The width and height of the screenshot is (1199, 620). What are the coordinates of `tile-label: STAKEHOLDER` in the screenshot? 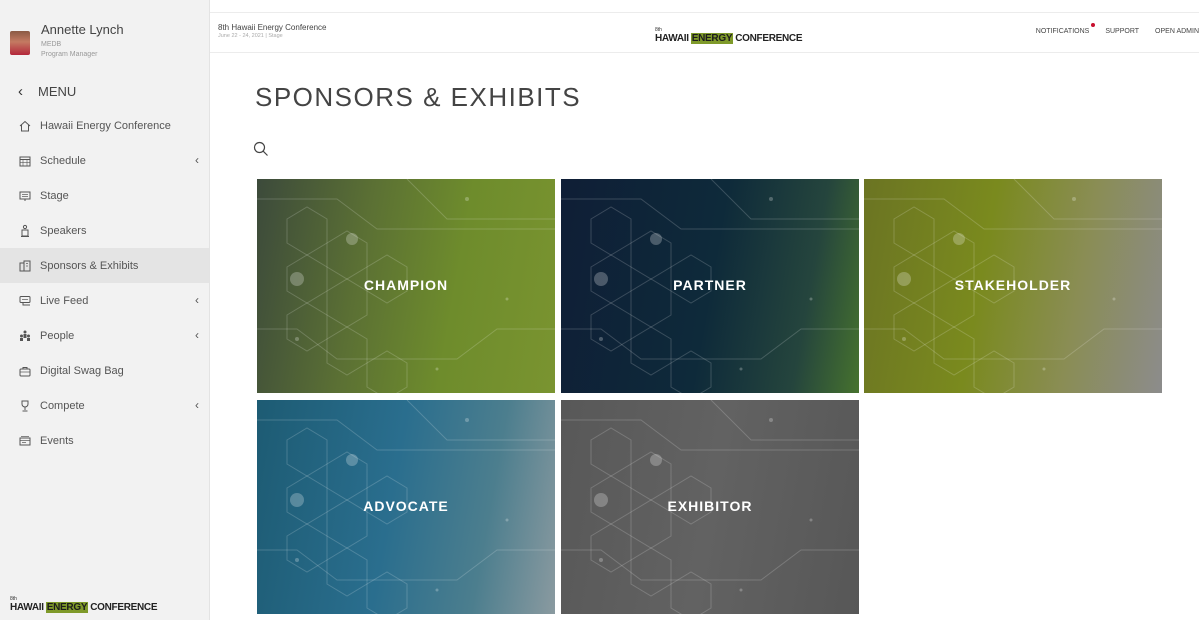 It's located at (1013, 285).